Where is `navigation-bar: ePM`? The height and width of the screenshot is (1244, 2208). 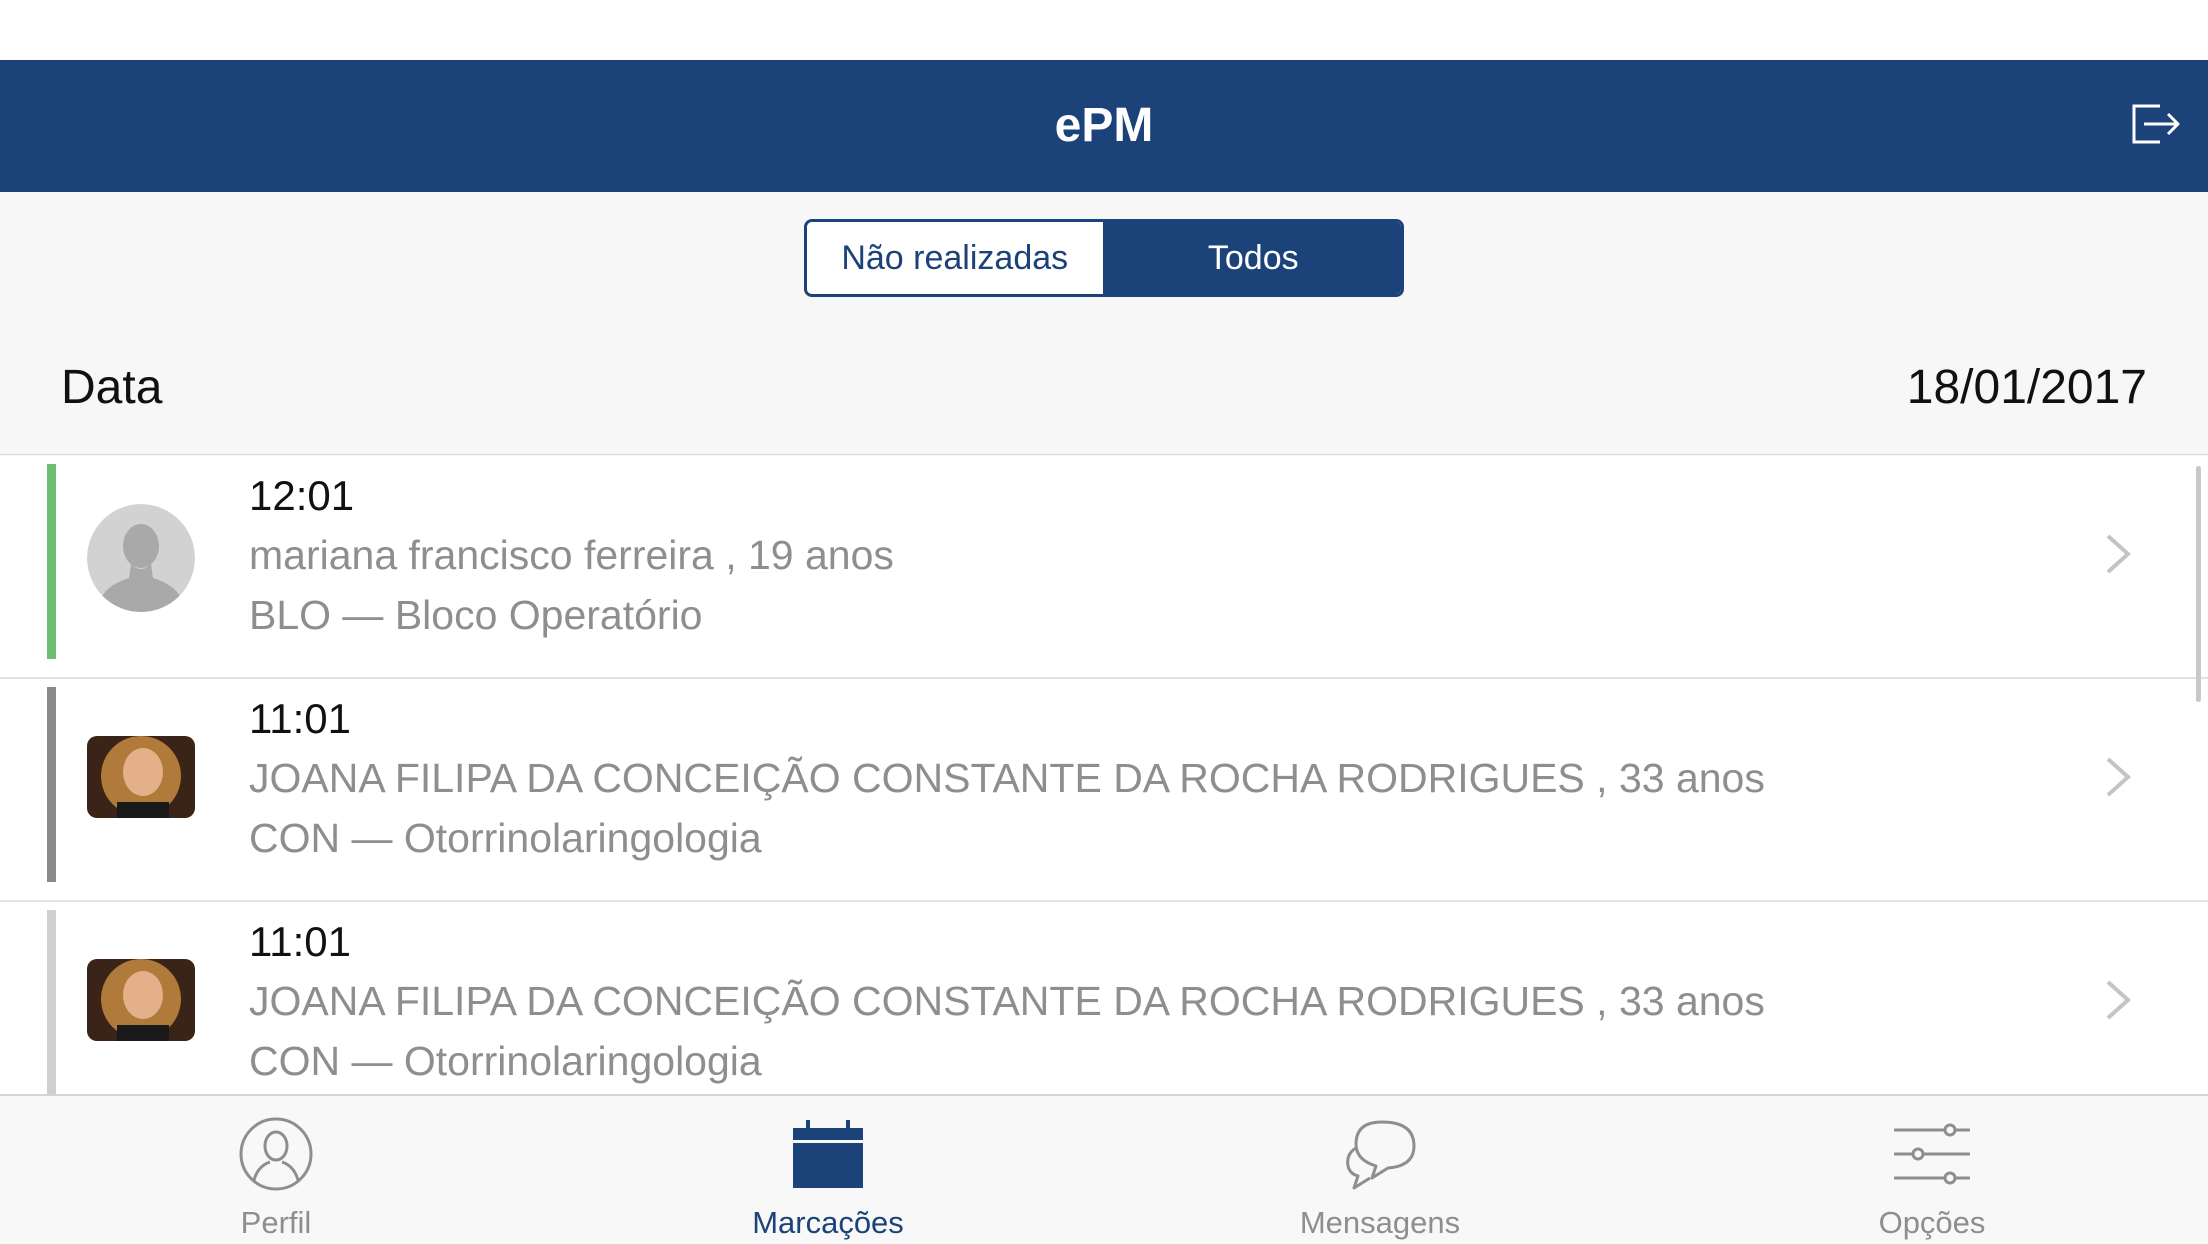 navigation-bar: ePM is located at coordinates (1104, 126).